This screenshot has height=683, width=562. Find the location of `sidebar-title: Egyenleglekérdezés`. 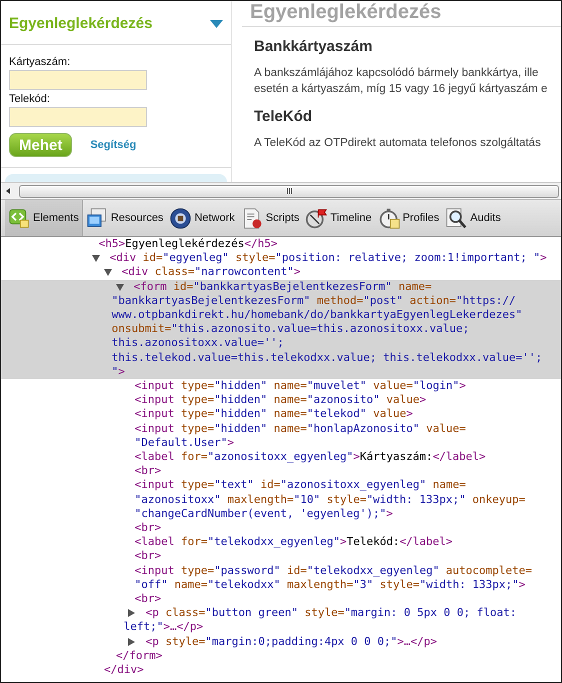

sidebar-title: Egyenleglekérdezés is located at coordinates (80, 23).